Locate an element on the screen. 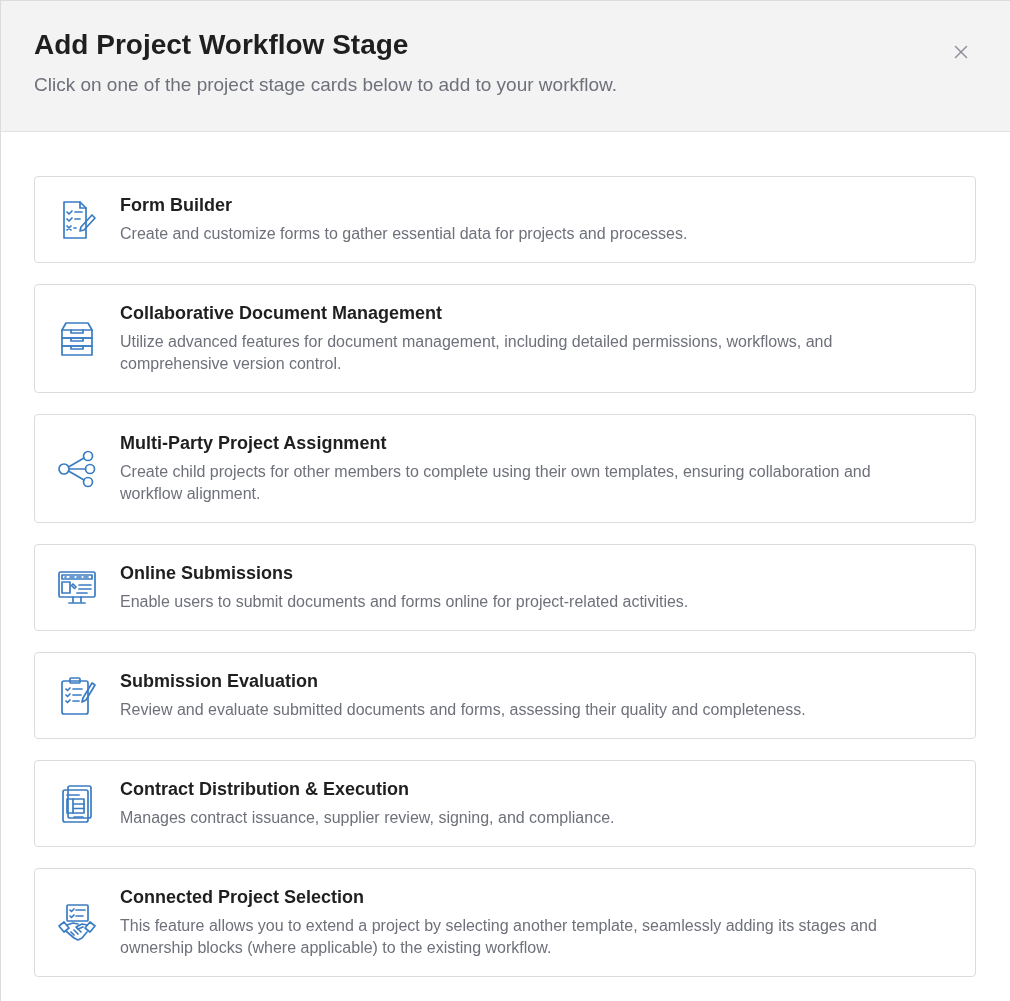 The width and height of the screenshot is (1010, 1001). card-description: Review and evaluate submitted documents and forms, assessing their quality and completeness. is located at coordinates (463, 710).